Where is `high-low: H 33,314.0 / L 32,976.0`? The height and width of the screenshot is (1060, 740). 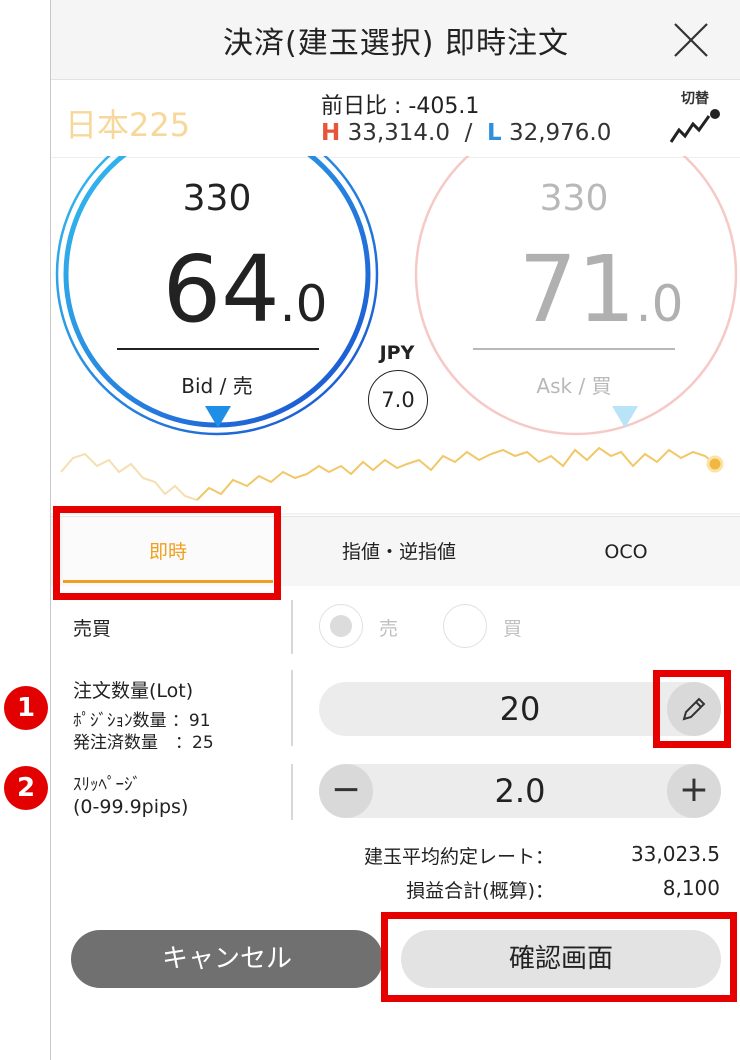 high-low: H 33,314.0 / L 32,976.0 is located at coordinates (466, 133).